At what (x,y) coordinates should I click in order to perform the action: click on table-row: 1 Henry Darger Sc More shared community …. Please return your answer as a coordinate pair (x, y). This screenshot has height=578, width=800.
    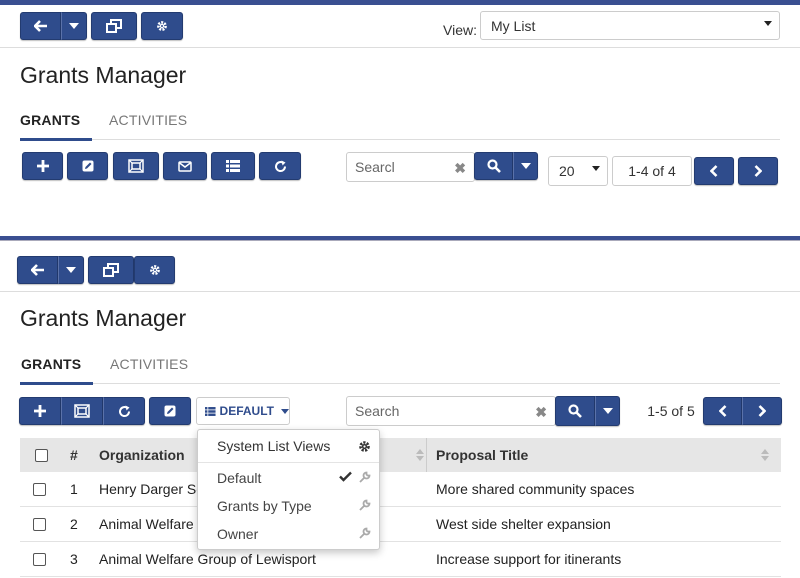
    Looking at the image, I should click on (400, 489).